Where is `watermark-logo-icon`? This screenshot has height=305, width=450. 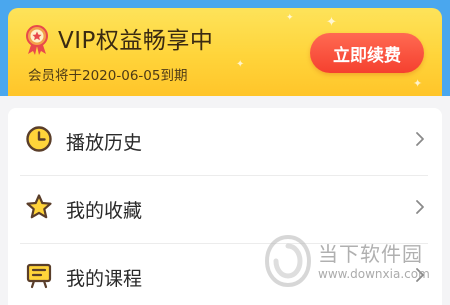
watermark-logo-icon is located at coordinates (288, 261).